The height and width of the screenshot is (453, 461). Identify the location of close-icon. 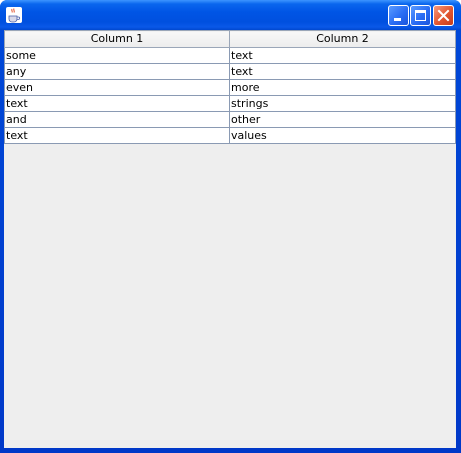
(443, 15).